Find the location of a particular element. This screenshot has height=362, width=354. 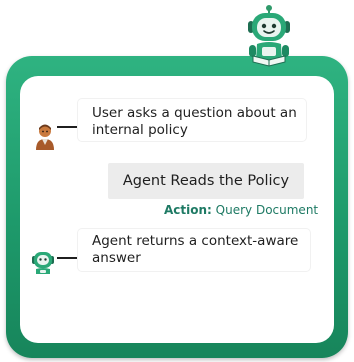

user-connector-line is located at coordinates (68, 127).